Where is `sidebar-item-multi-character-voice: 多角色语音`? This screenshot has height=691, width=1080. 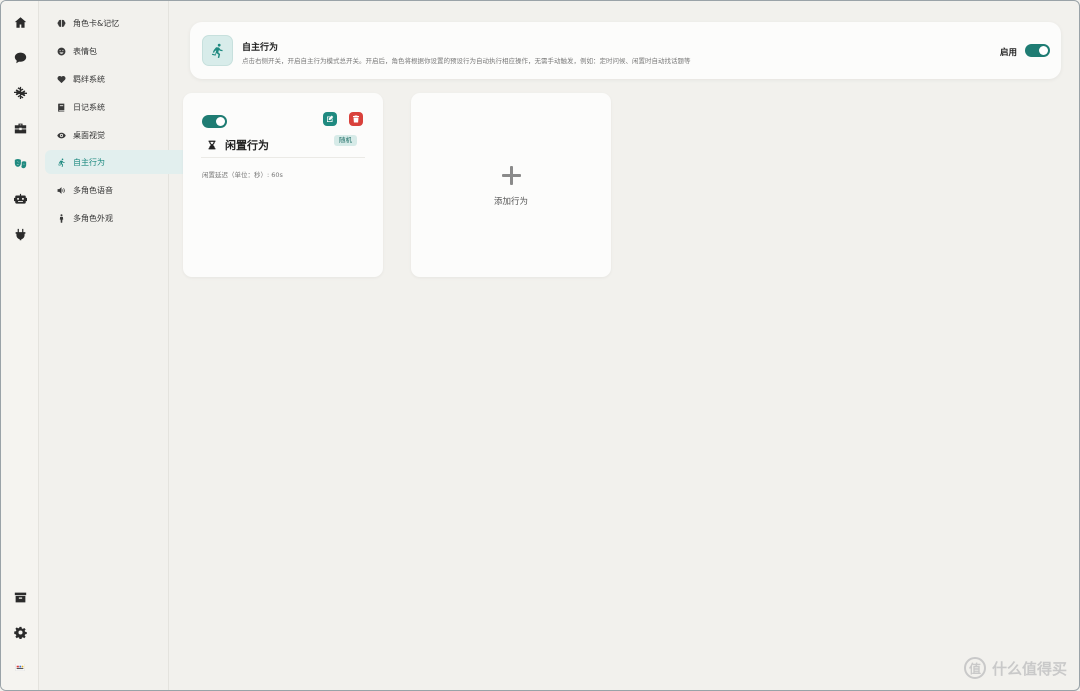
sidebar-item-multi-character-voice: 多角色语音 is located at coordinates (122, 190).